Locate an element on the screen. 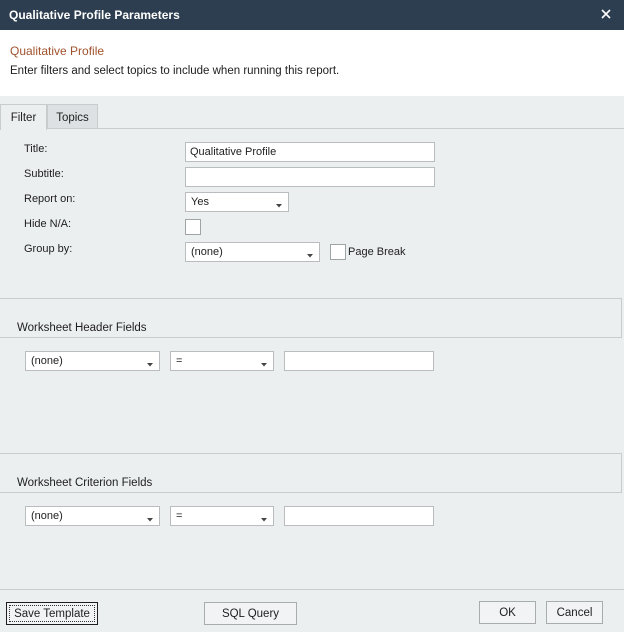 The image size is (624, 632). group-by-value: (none) is located at coordinates (207, 252).